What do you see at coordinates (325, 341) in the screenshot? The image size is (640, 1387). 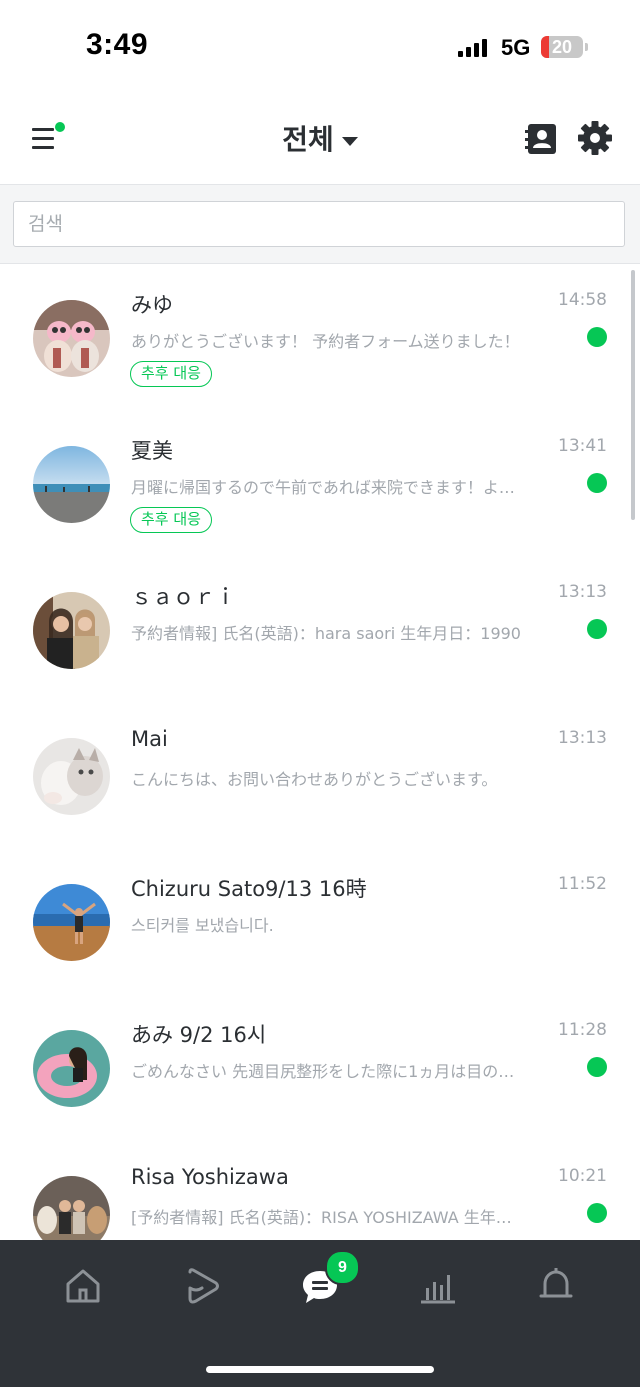 I see `chat-preview: ありがとうございます！ 予約者フォーム送りました！` at bounding box center [325, 341].